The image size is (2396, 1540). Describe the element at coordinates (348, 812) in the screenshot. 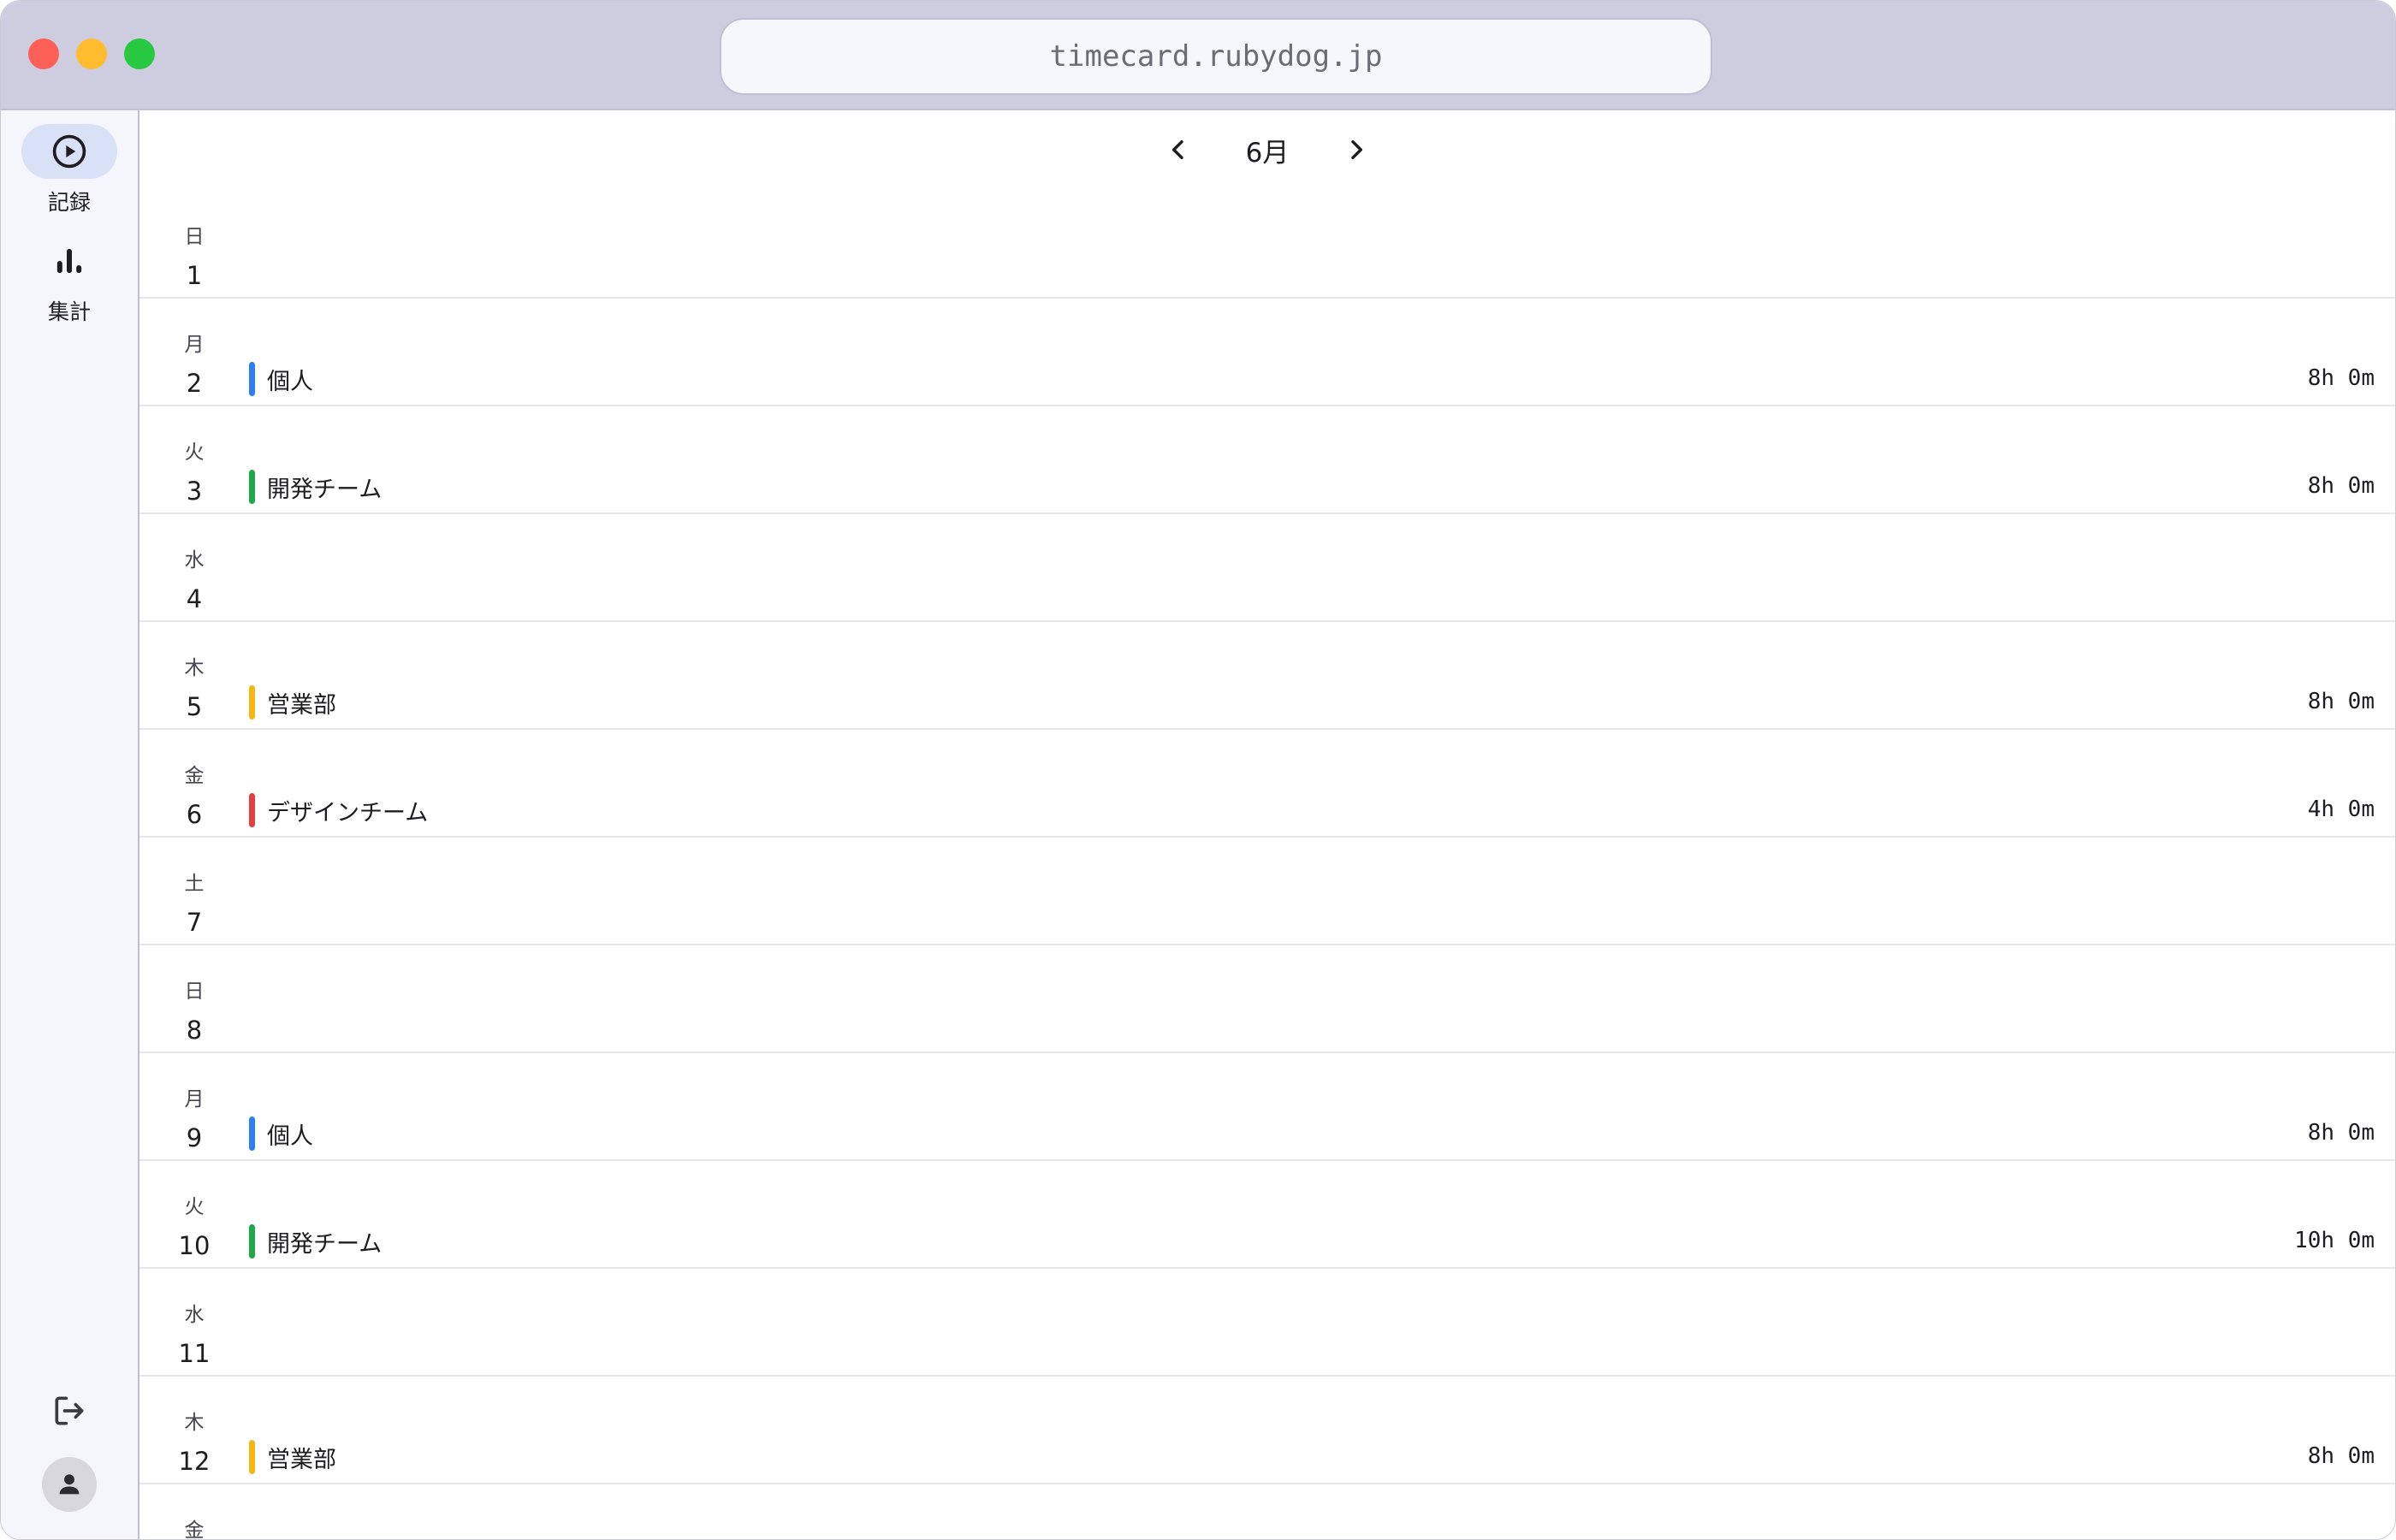

I see `entry-label: デザインチーム` at that location.